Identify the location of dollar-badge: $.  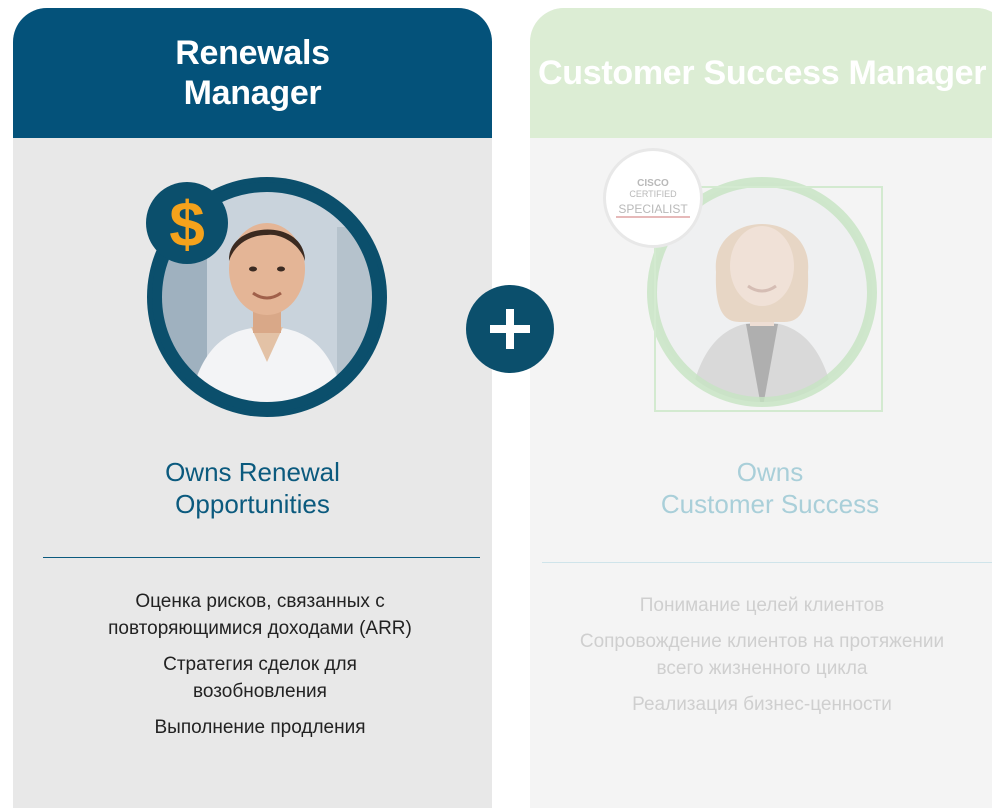
(187, 223).